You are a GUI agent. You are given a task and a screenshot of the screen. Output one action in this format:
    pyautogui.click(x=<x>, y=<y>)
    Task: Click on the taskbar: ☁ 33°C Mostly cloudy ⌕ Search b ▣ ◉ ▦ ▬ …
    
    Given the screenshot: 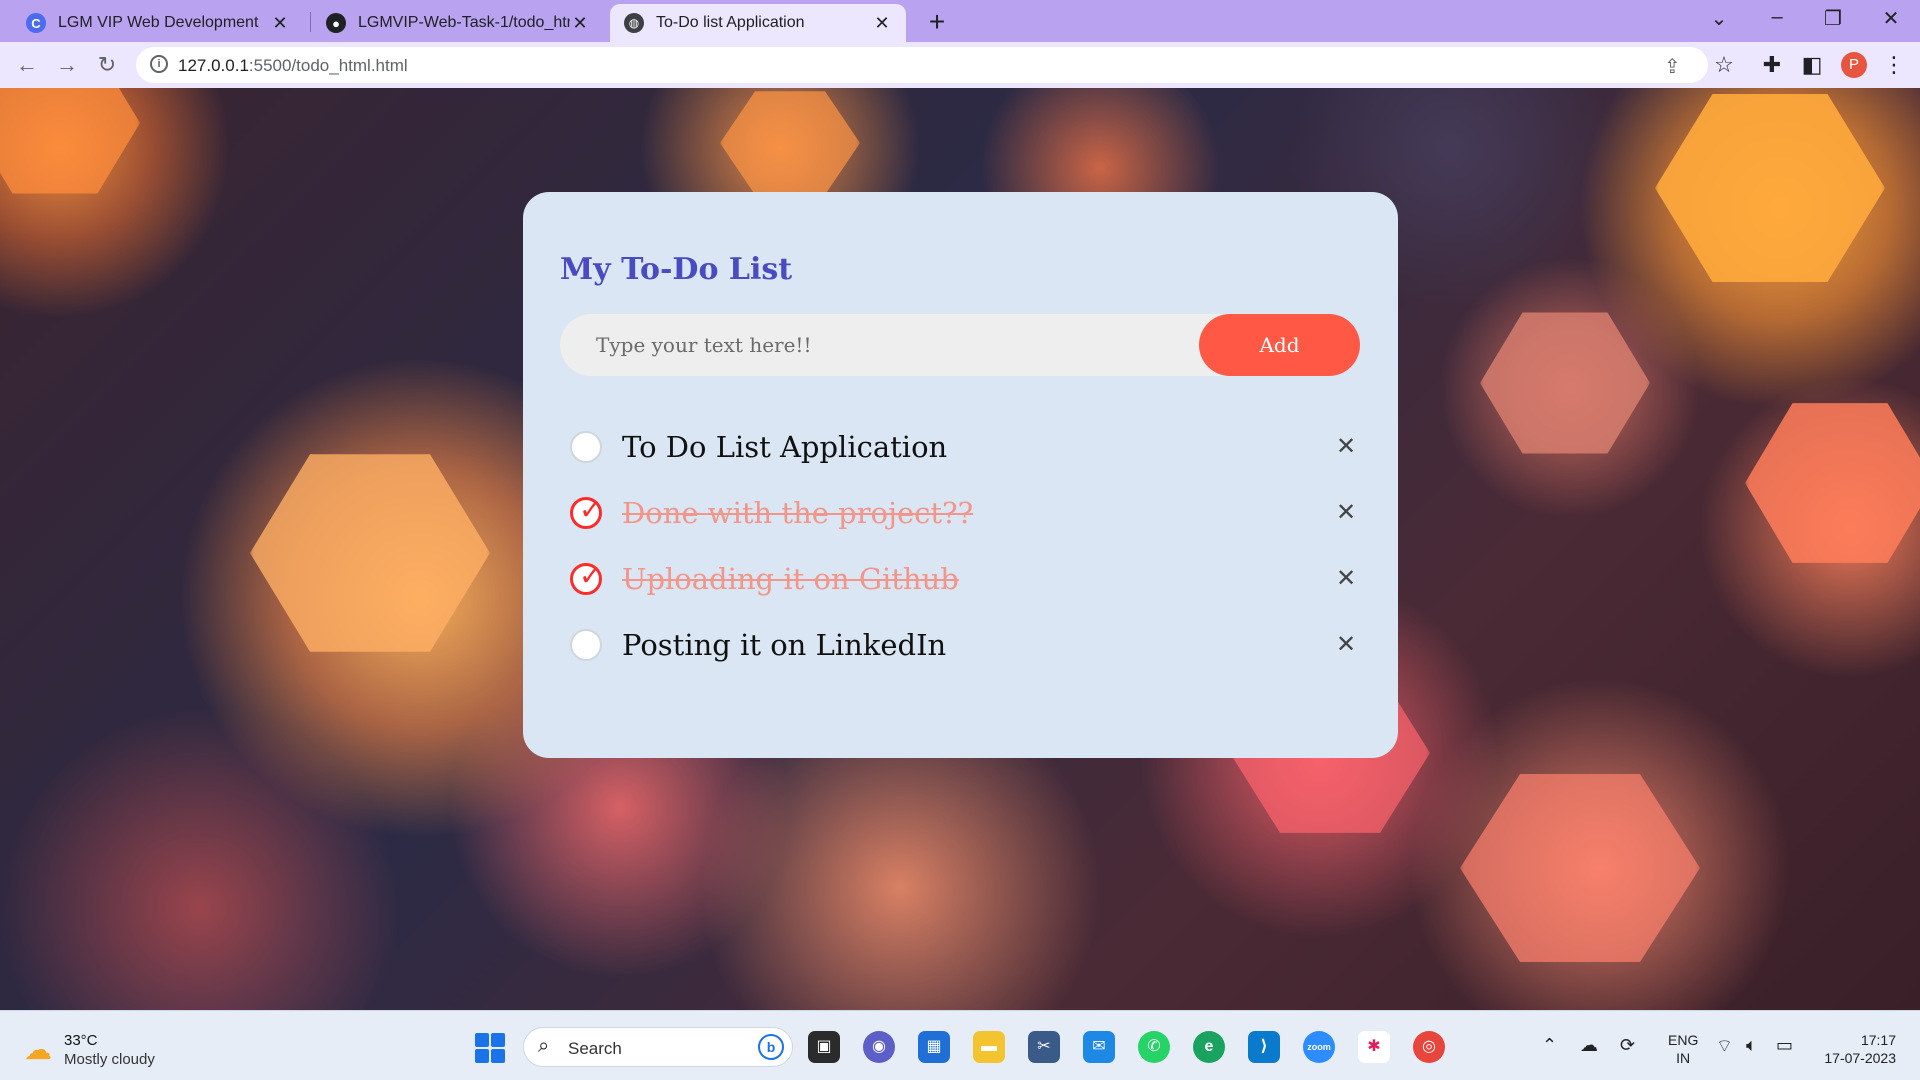 What is the action you would take?
    pyautogui.click(x=960, y=1045)
    